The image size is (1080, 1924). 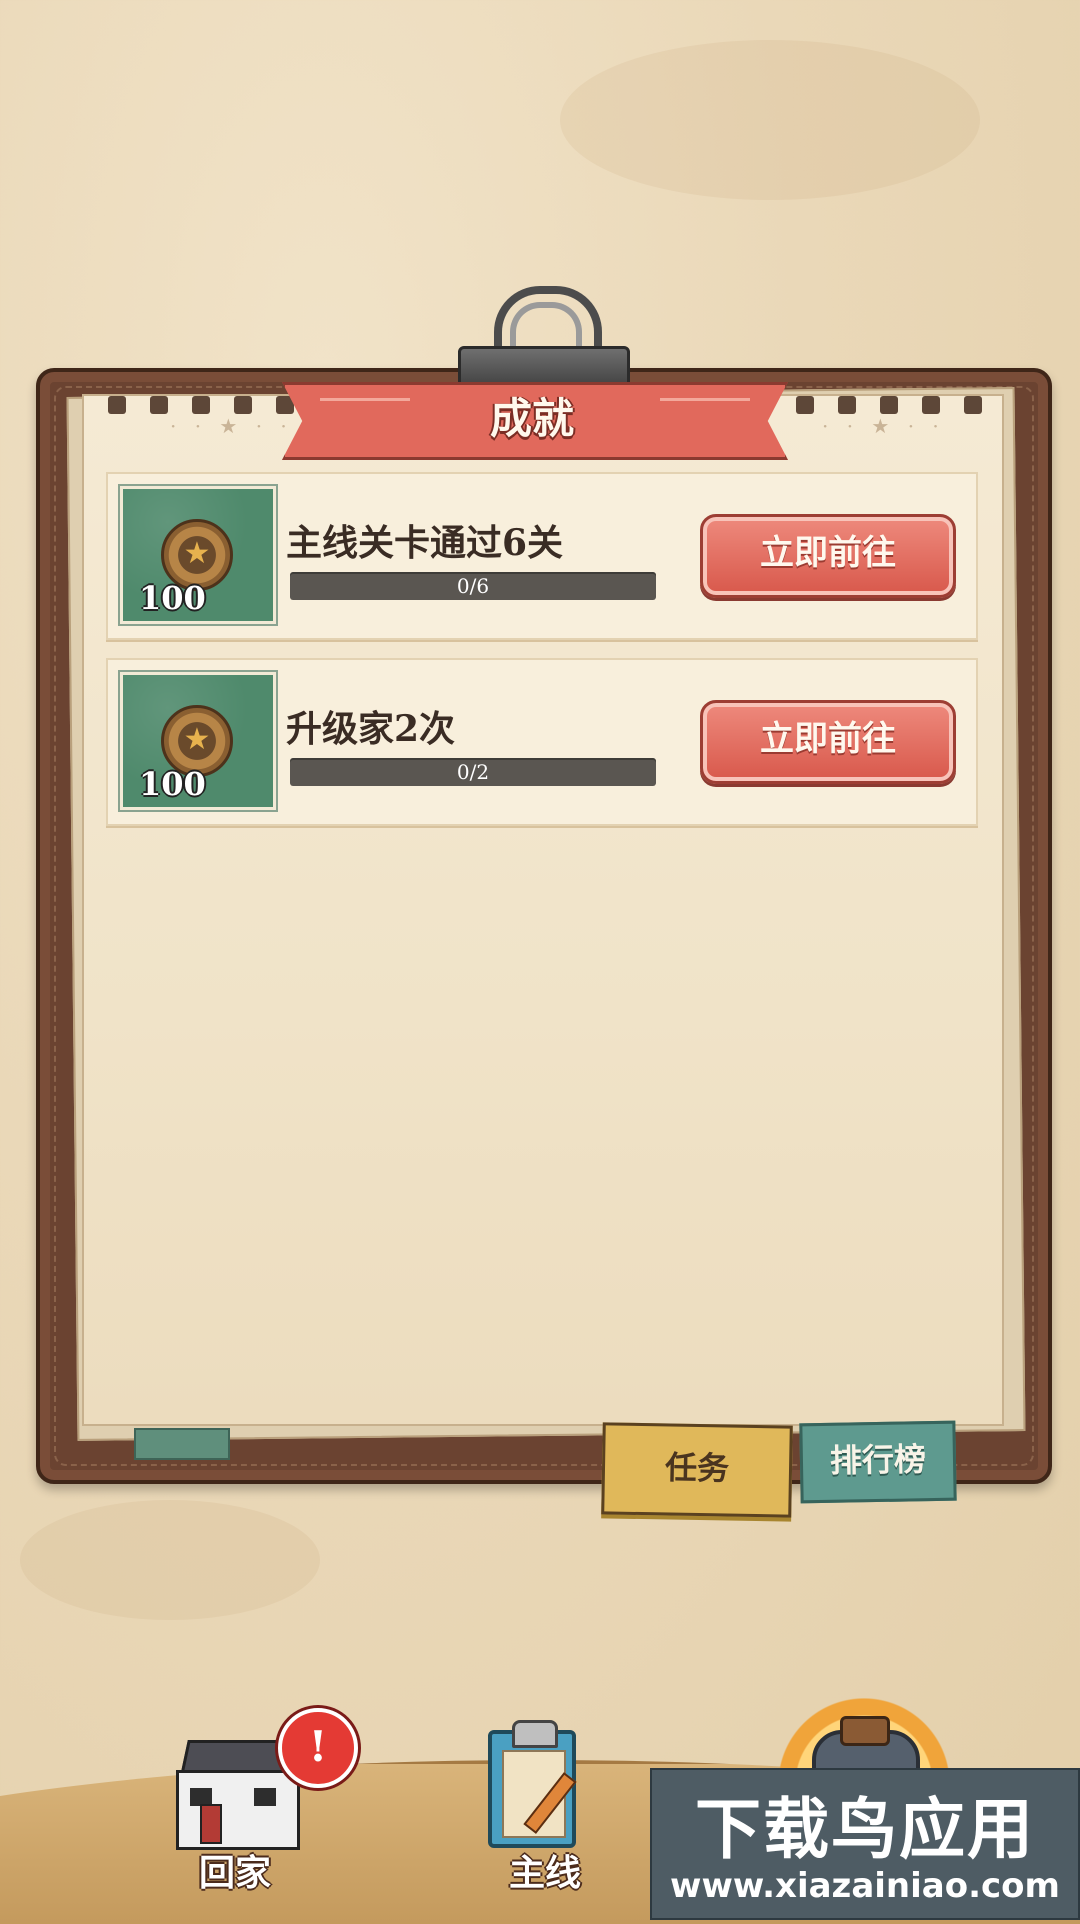 I want to click on task-title: 升级家2次, so click(x=371, y=729).